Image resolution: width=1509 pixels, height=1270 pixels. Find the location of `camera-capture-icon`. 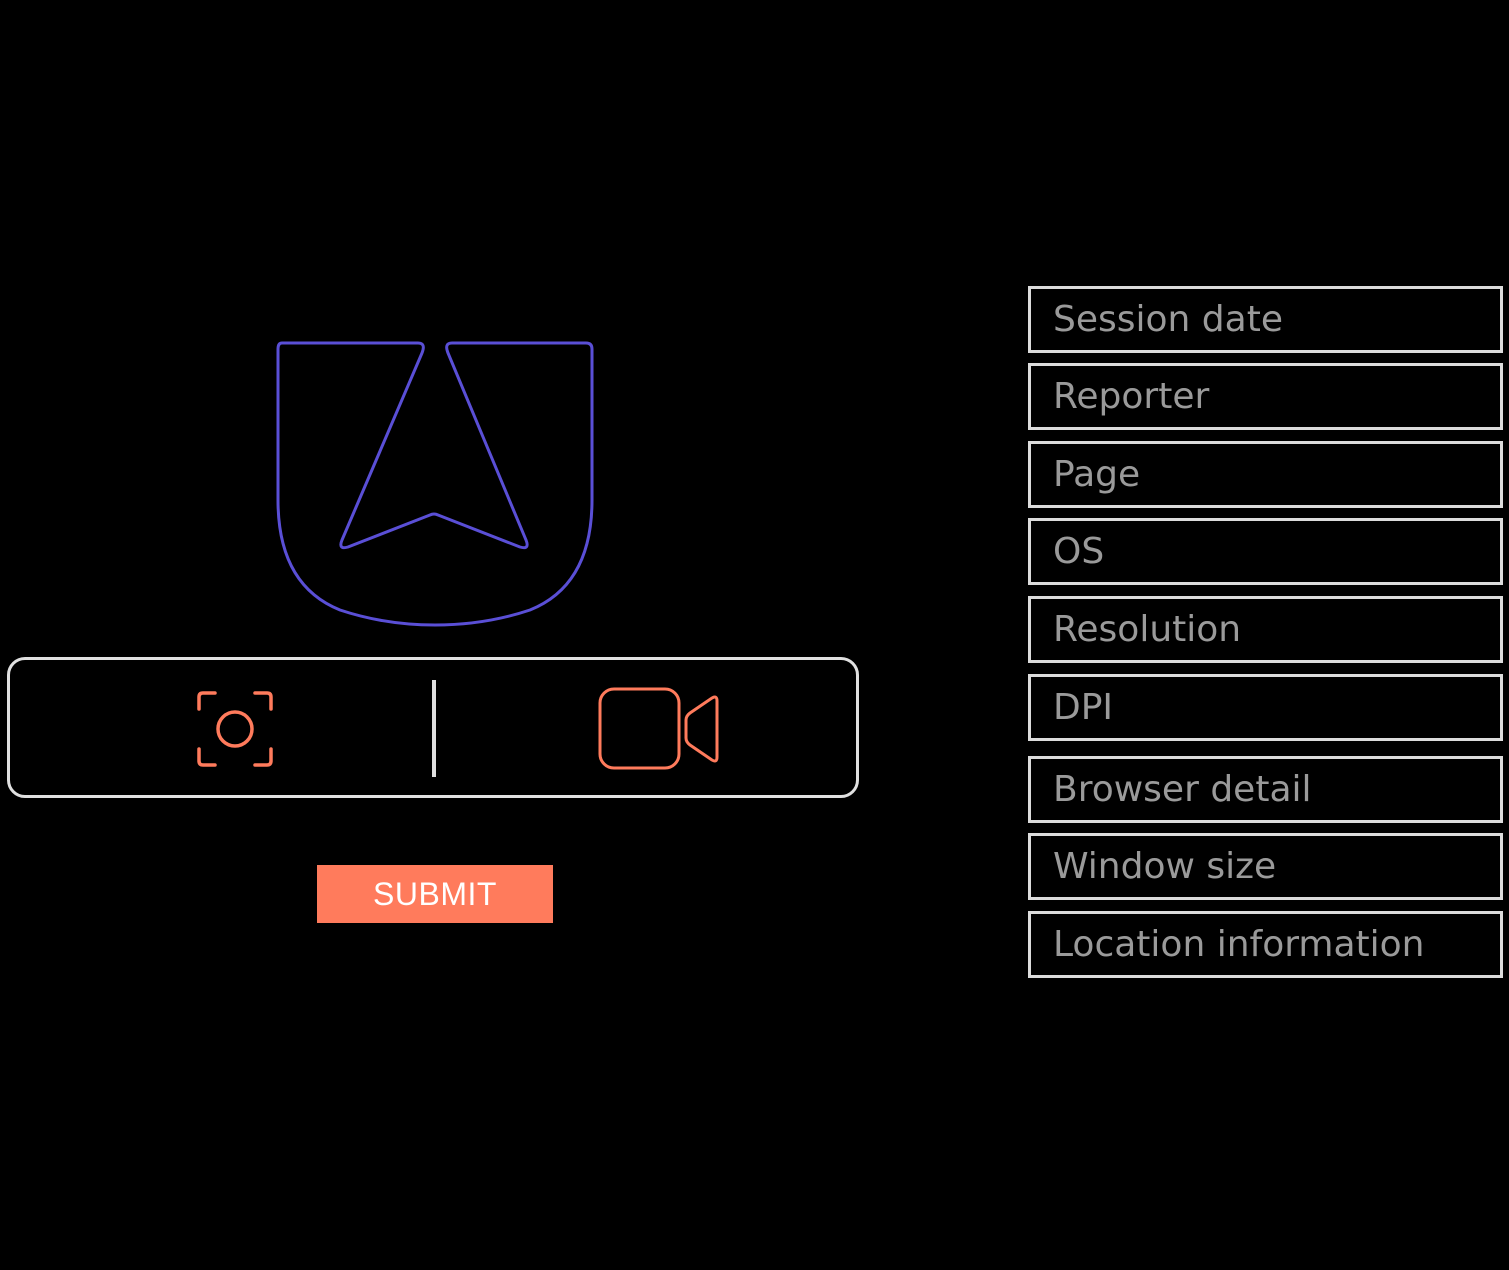

camera-capture-icon is located at coordinates (235, 729).